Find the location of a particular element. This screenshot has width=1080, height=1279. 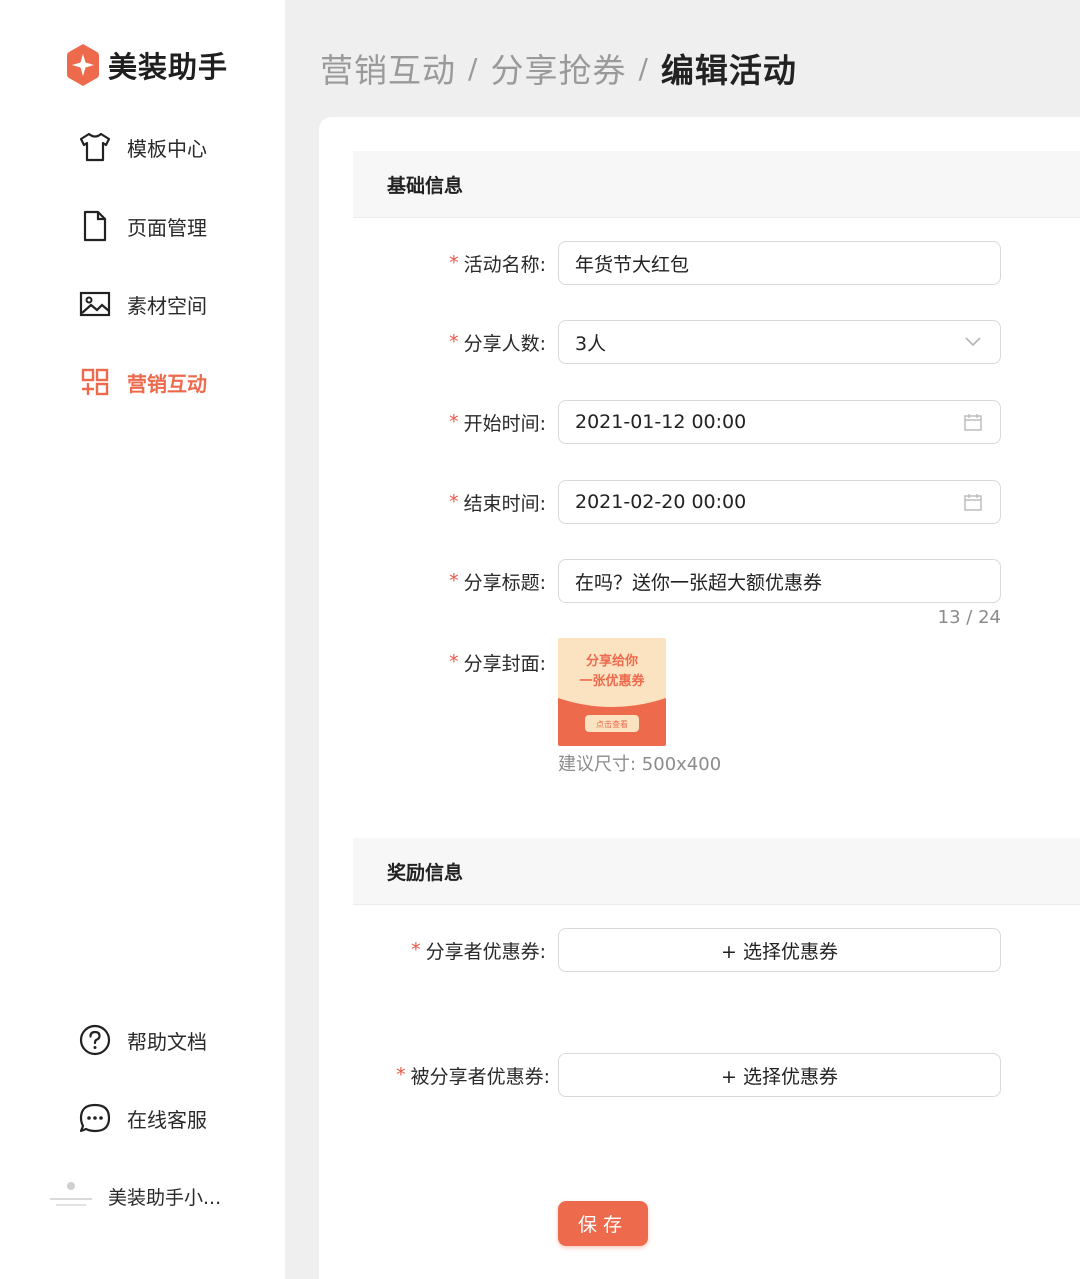

brand: 美装助手 is located at coordinates (147, 65).